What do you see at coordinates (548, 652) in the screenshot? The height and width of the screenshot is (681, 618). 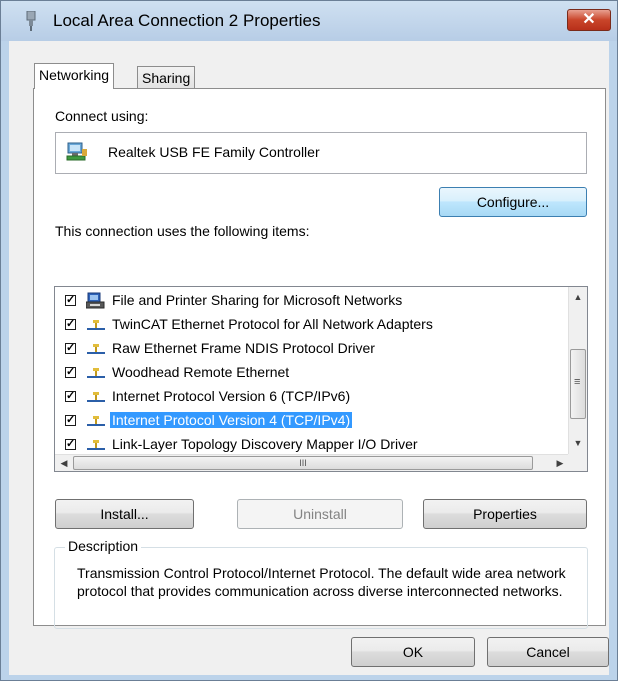 I see `cancel-button: Cancel` at bounding box center [548, 652].